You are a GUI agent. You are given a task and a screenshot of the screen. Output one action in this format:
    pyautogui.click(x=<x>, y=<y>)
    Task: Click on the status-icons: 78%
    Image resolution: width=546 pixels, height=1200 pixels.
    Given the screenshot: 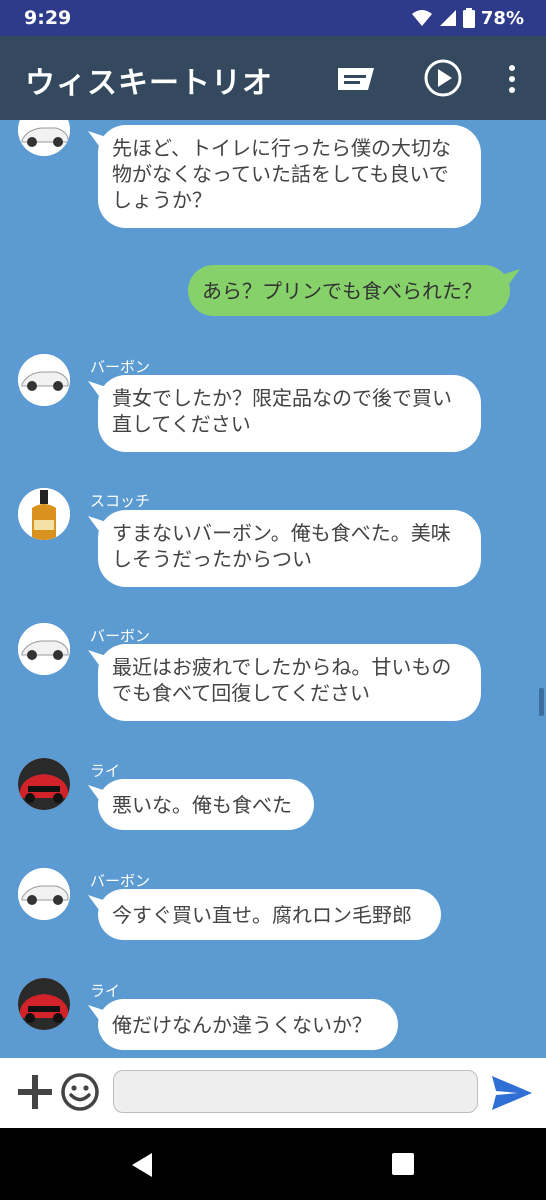 What is the action you would take?
    pyautogui.click(x=467, y=18)
    